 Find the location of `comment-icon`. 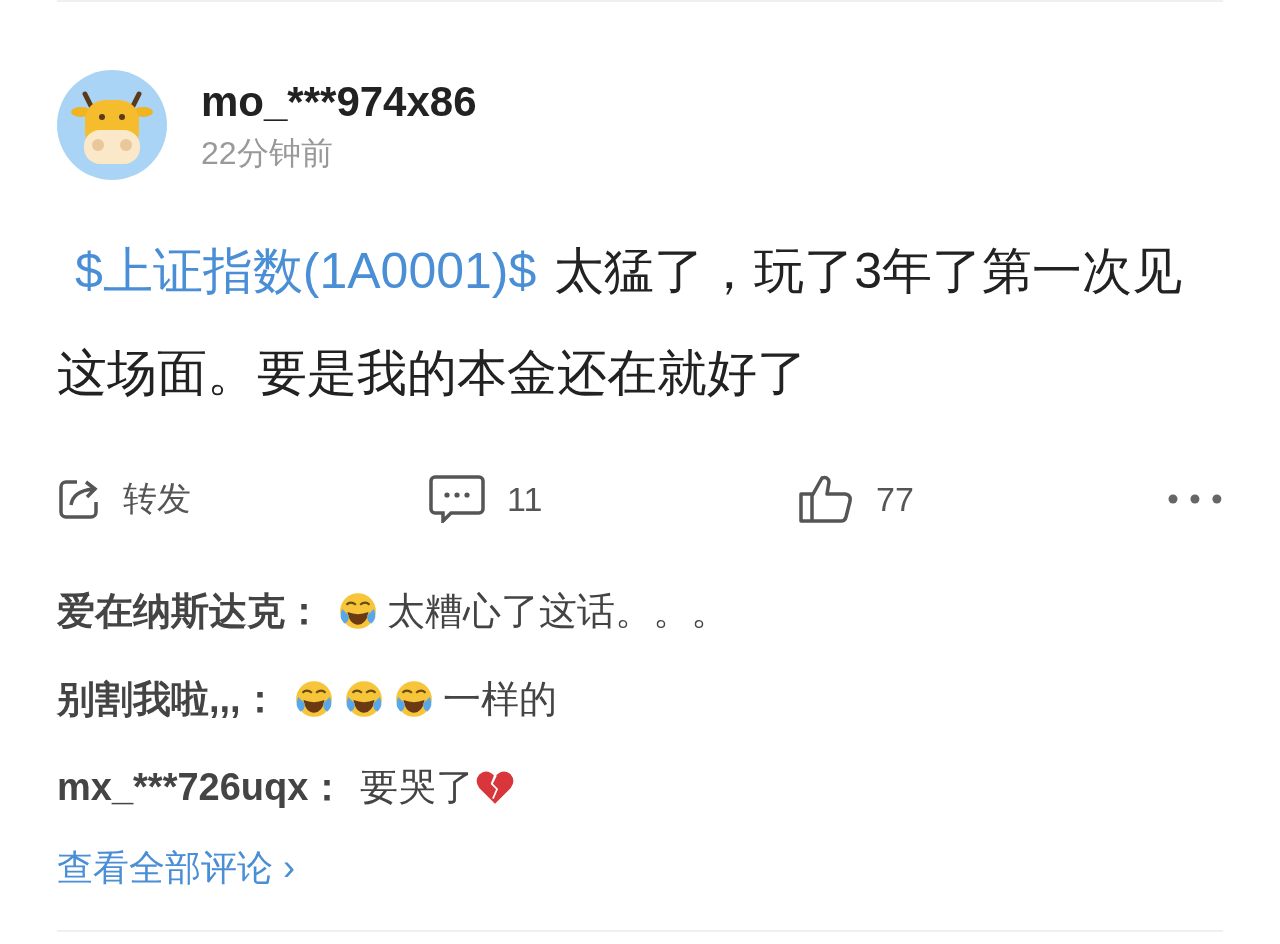

comment-icon is located at coordinates (457, 499).